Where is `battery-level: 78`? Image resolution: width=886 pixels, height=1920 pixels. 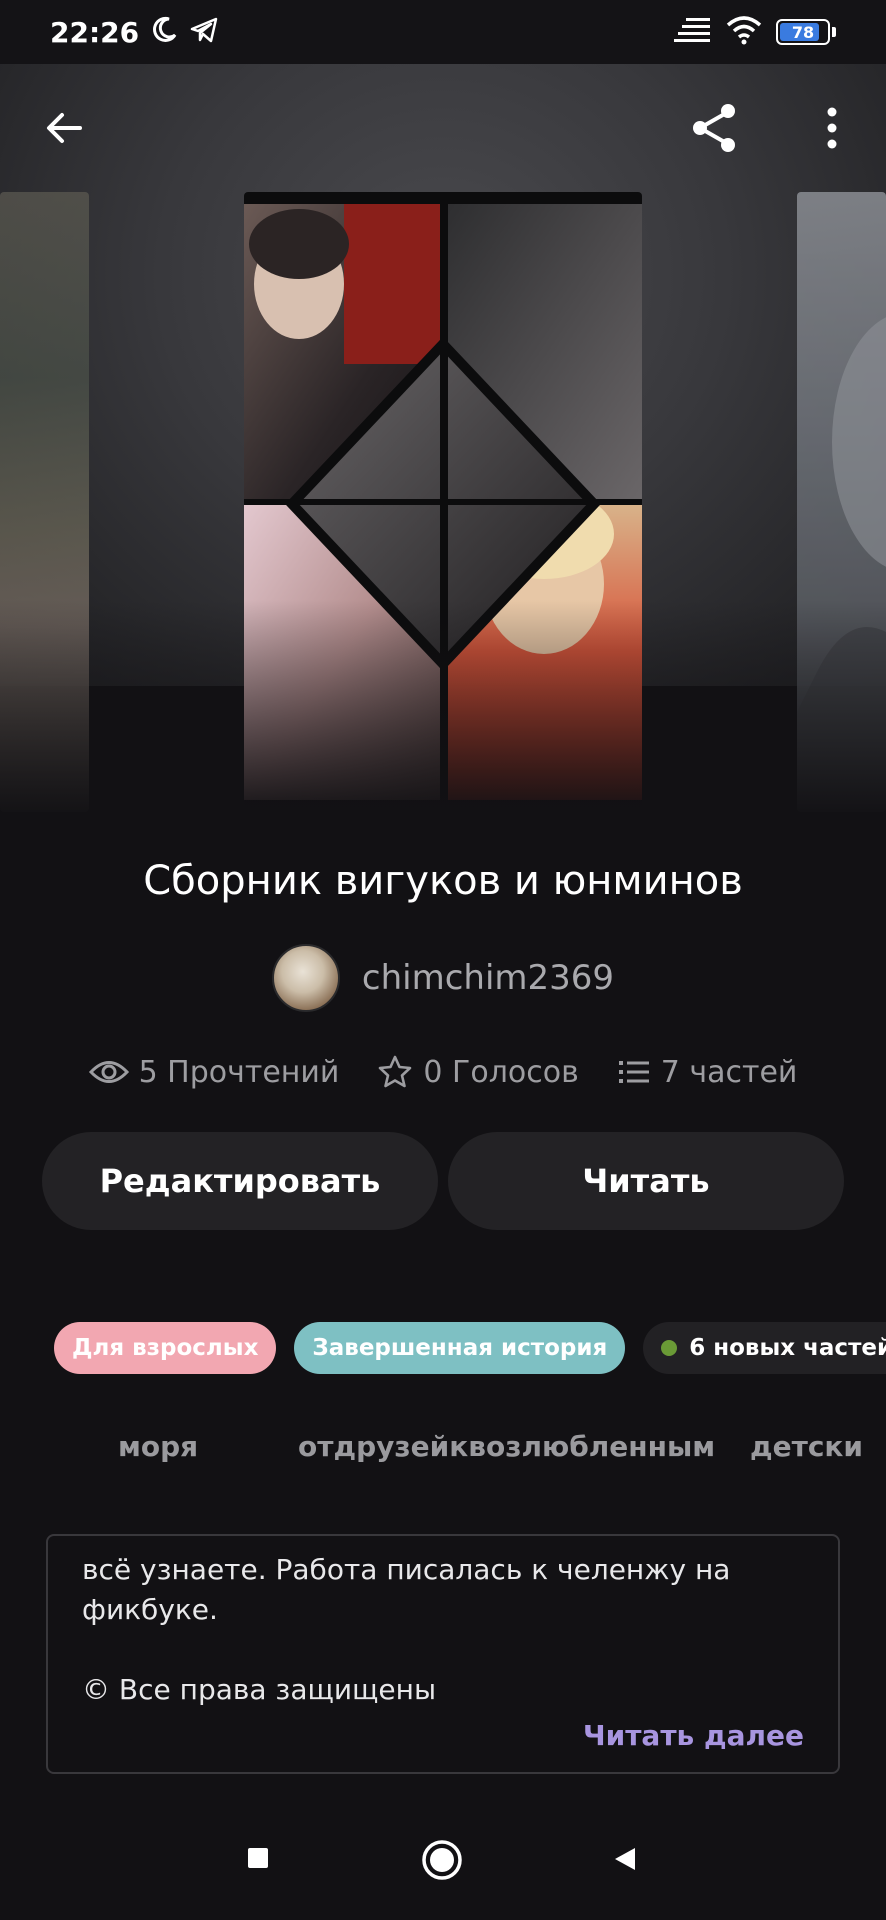 battery-level: 78 is located at coordinates (803, 32).